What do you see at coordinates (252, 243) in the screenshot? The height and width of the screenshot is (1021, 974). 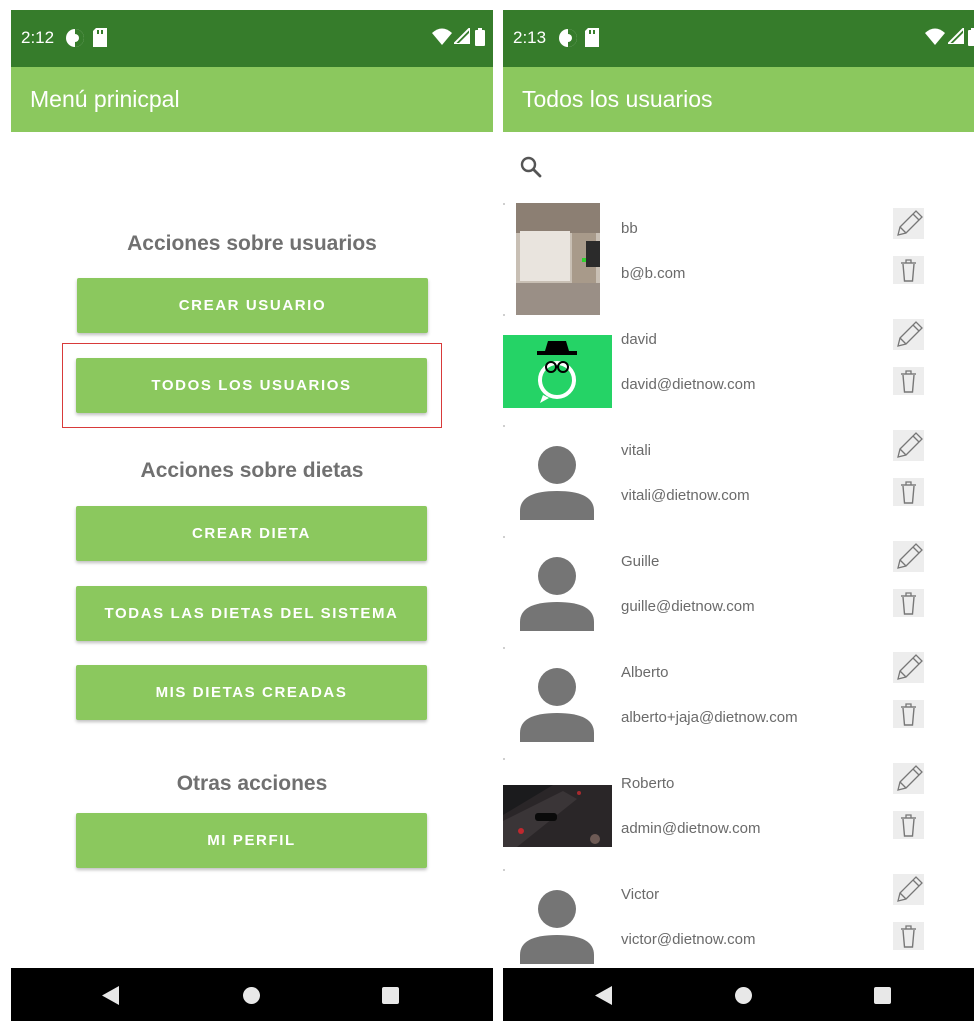 I see `users-section-title: Acciones sobre usuarios` at bounding box center [252, 243].